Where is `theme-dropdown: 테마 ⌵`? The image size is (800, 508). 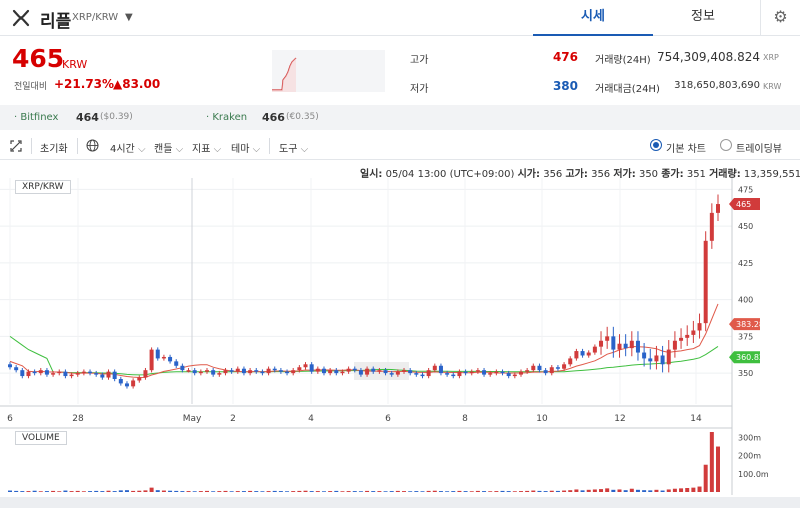
theme-dropdown: 테마 ⌵ is located at coordinates (245, 147).